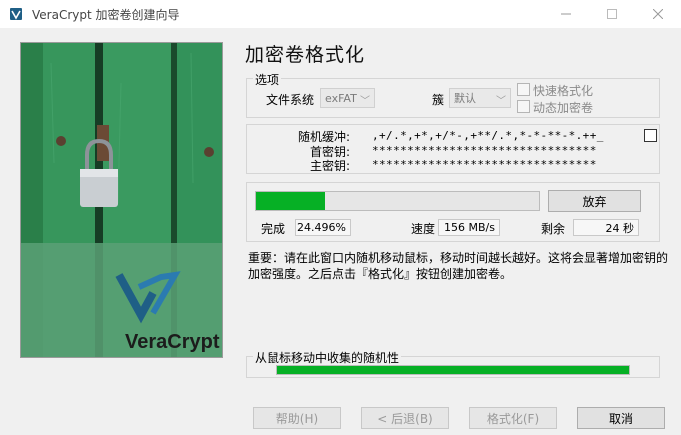 This screenshot has height=435, width=681. I want to click on dynamic-volume-checkbox, so click(523, 106).